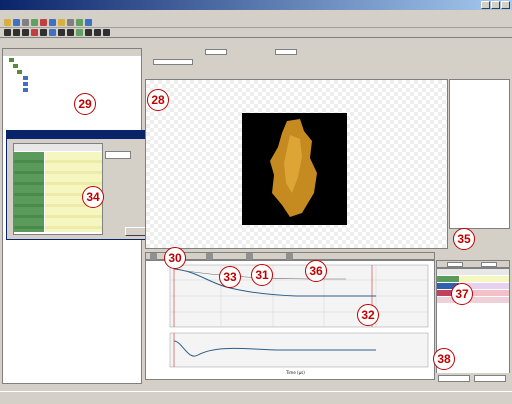 Image resolution: width=512 pixels, height=404 pixels. I want to click on tree-item, so click(26, 90).